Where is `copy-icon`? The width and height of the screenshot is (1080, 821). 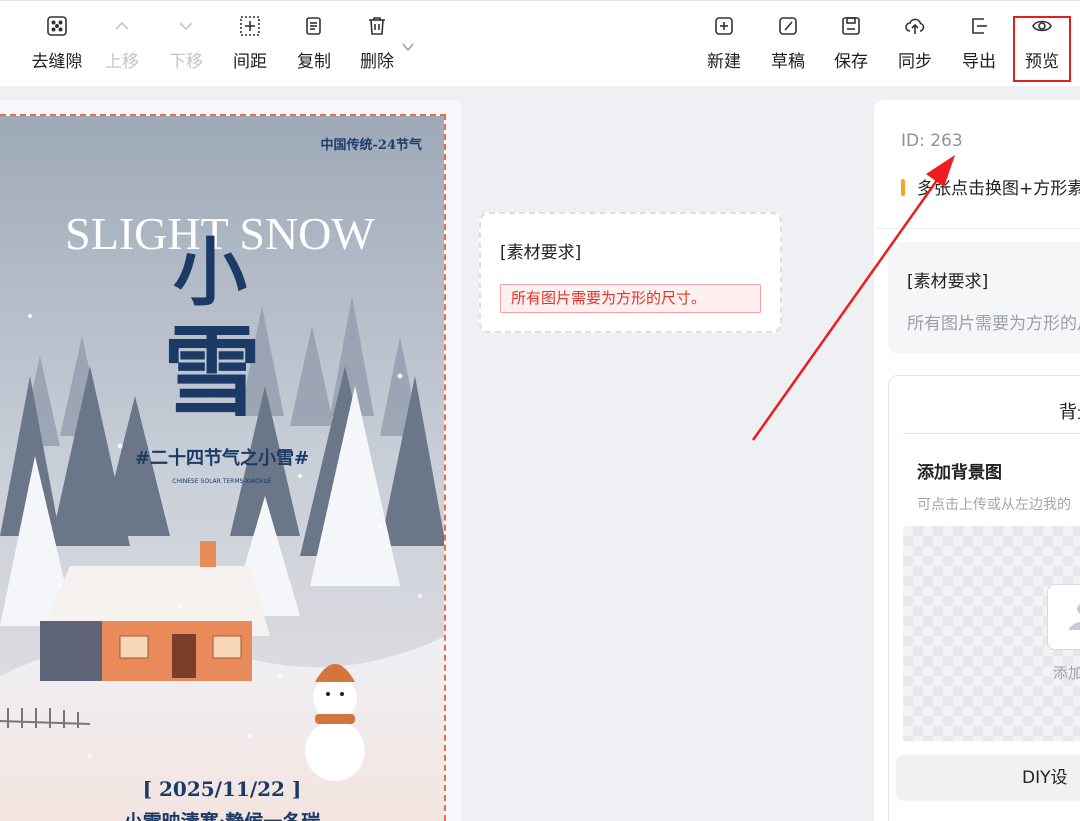 copy-icon is located at coordinates (313, 26).